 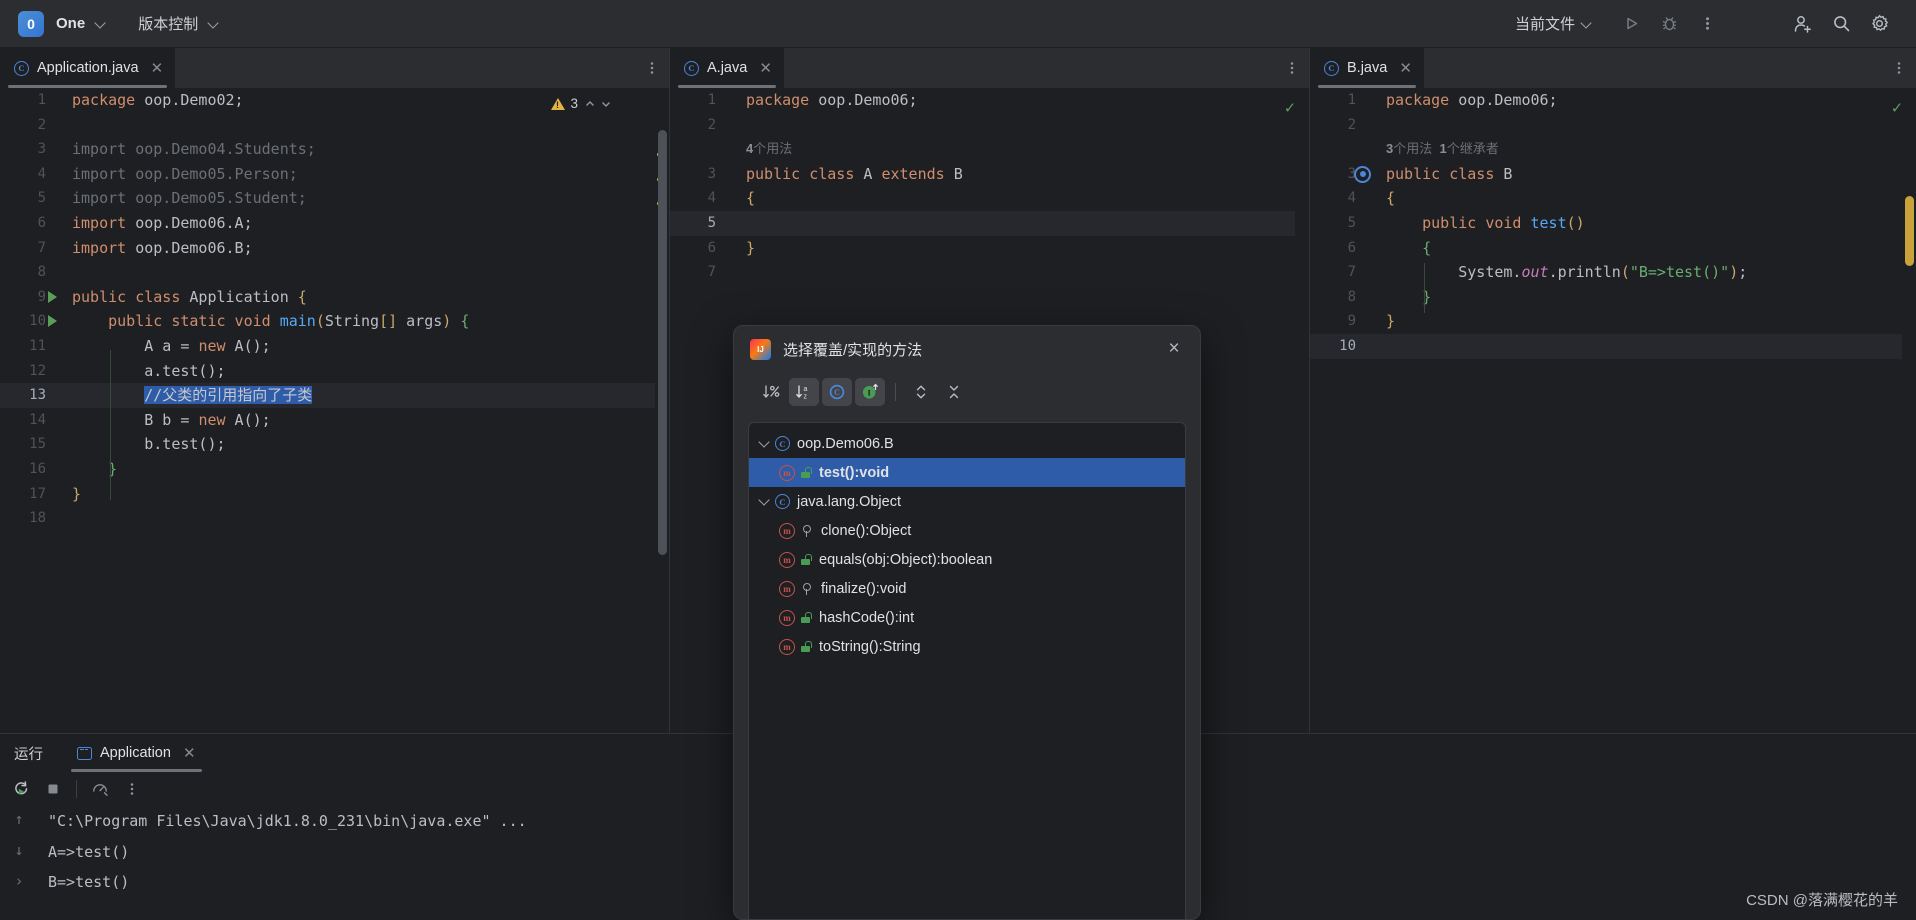 What do you see at coordinates (967, 646) in the screenshot?
I see `tree-node-method: m toString():String` at bounding box center [967, 646].